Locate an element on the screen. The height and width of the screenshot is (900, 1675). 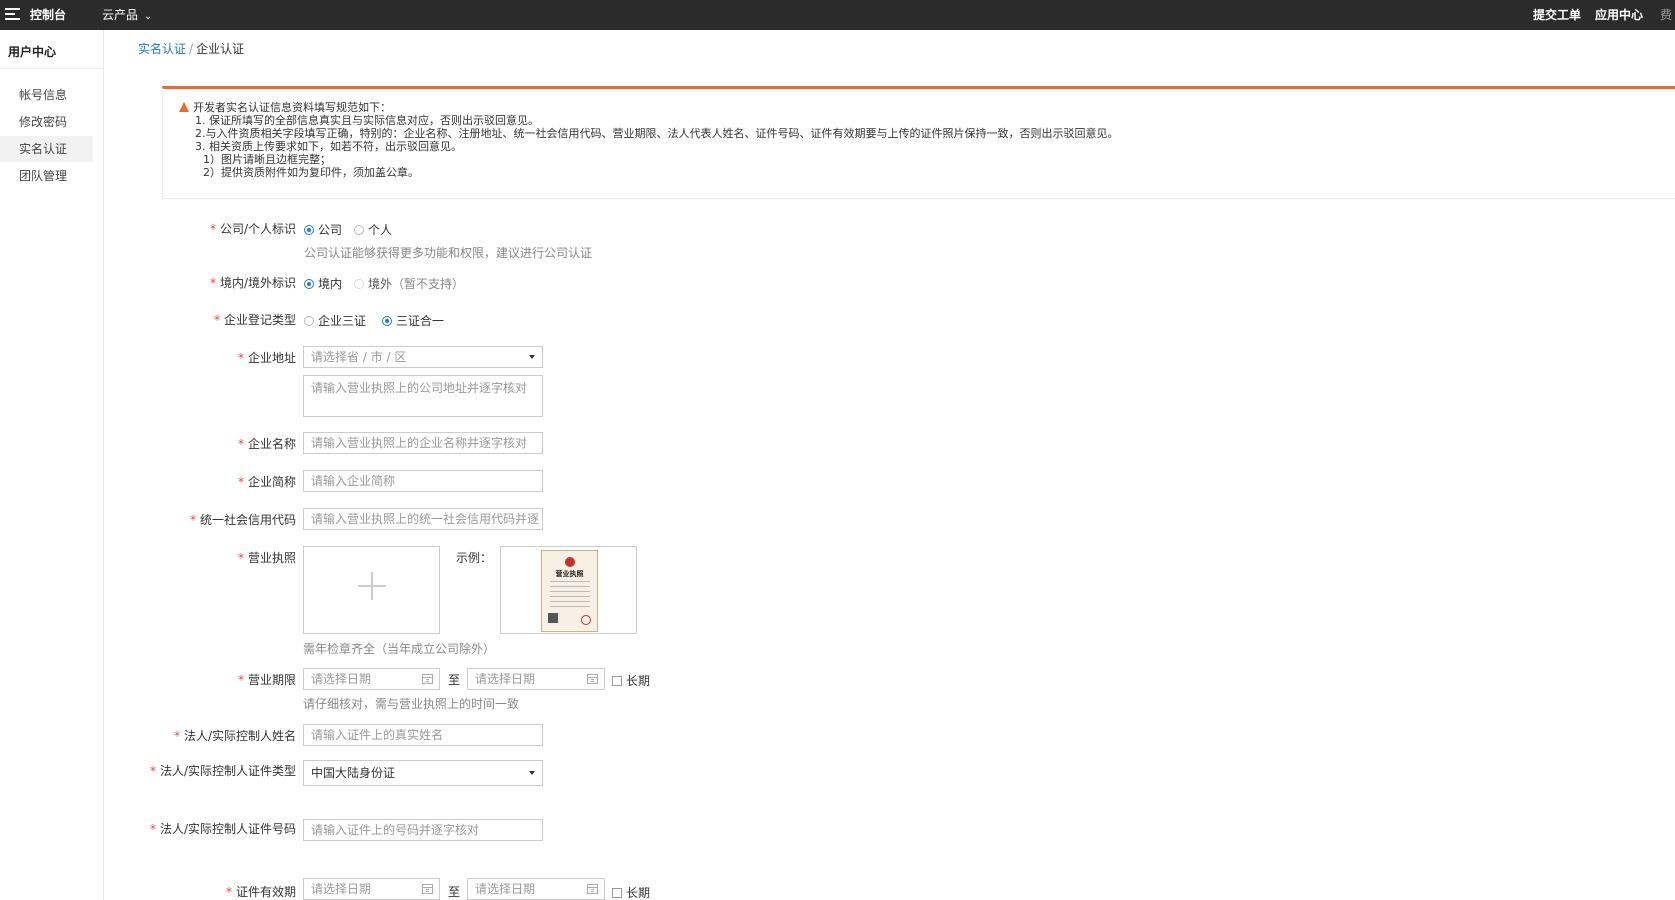
products-menu: 云产品 ⌄ is located at coordinates (127, 14).